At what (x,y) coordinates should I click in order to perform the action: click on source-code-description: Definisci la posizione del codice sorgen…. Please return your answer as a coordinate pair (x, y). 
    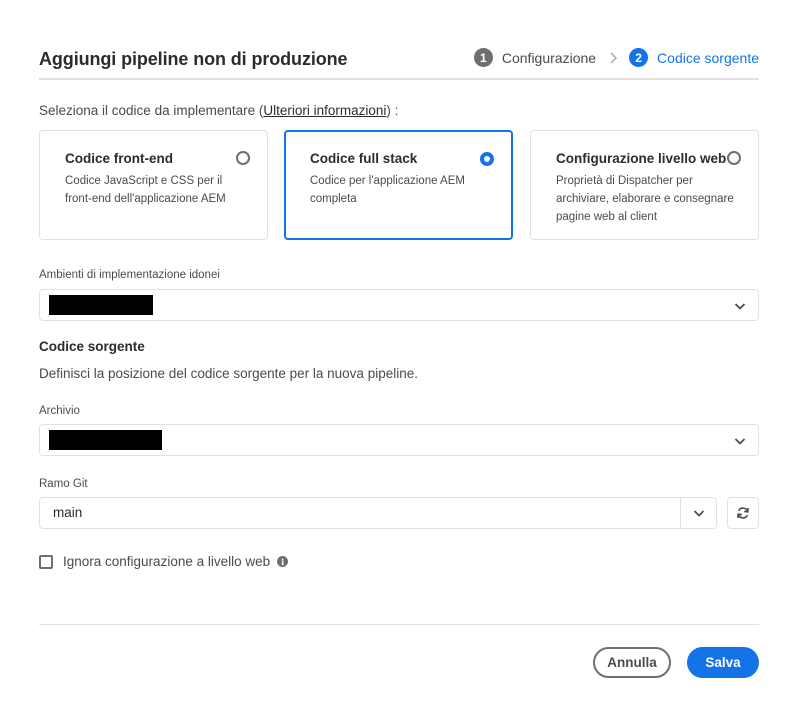
    Looking at the image, I should click on (228, 373).